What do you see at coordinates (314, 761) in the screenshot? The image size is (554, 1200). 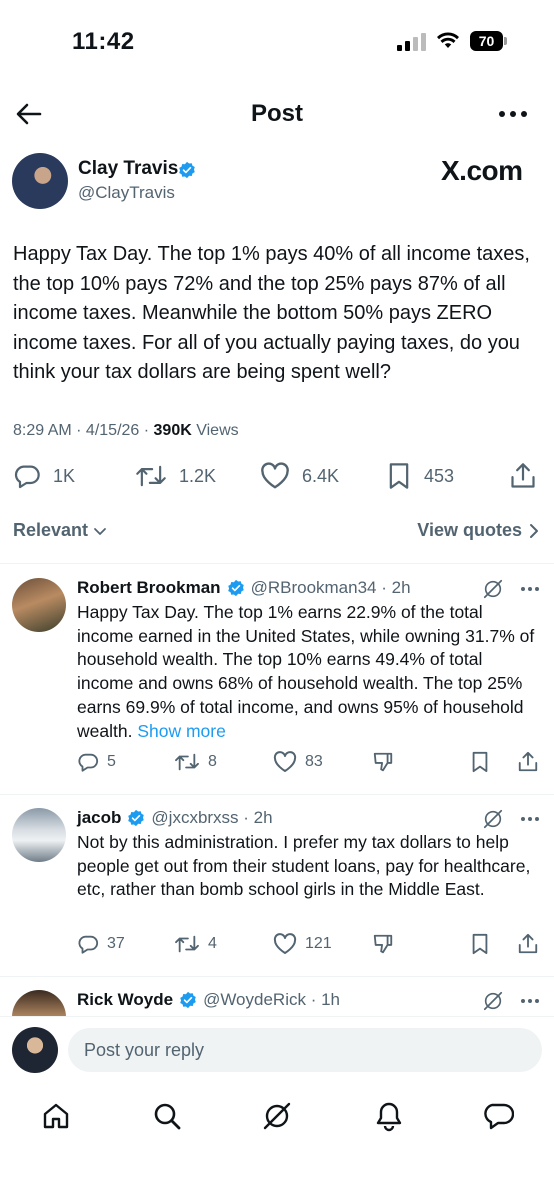 I see `like-count: 83` at bounding box center [314, 761].